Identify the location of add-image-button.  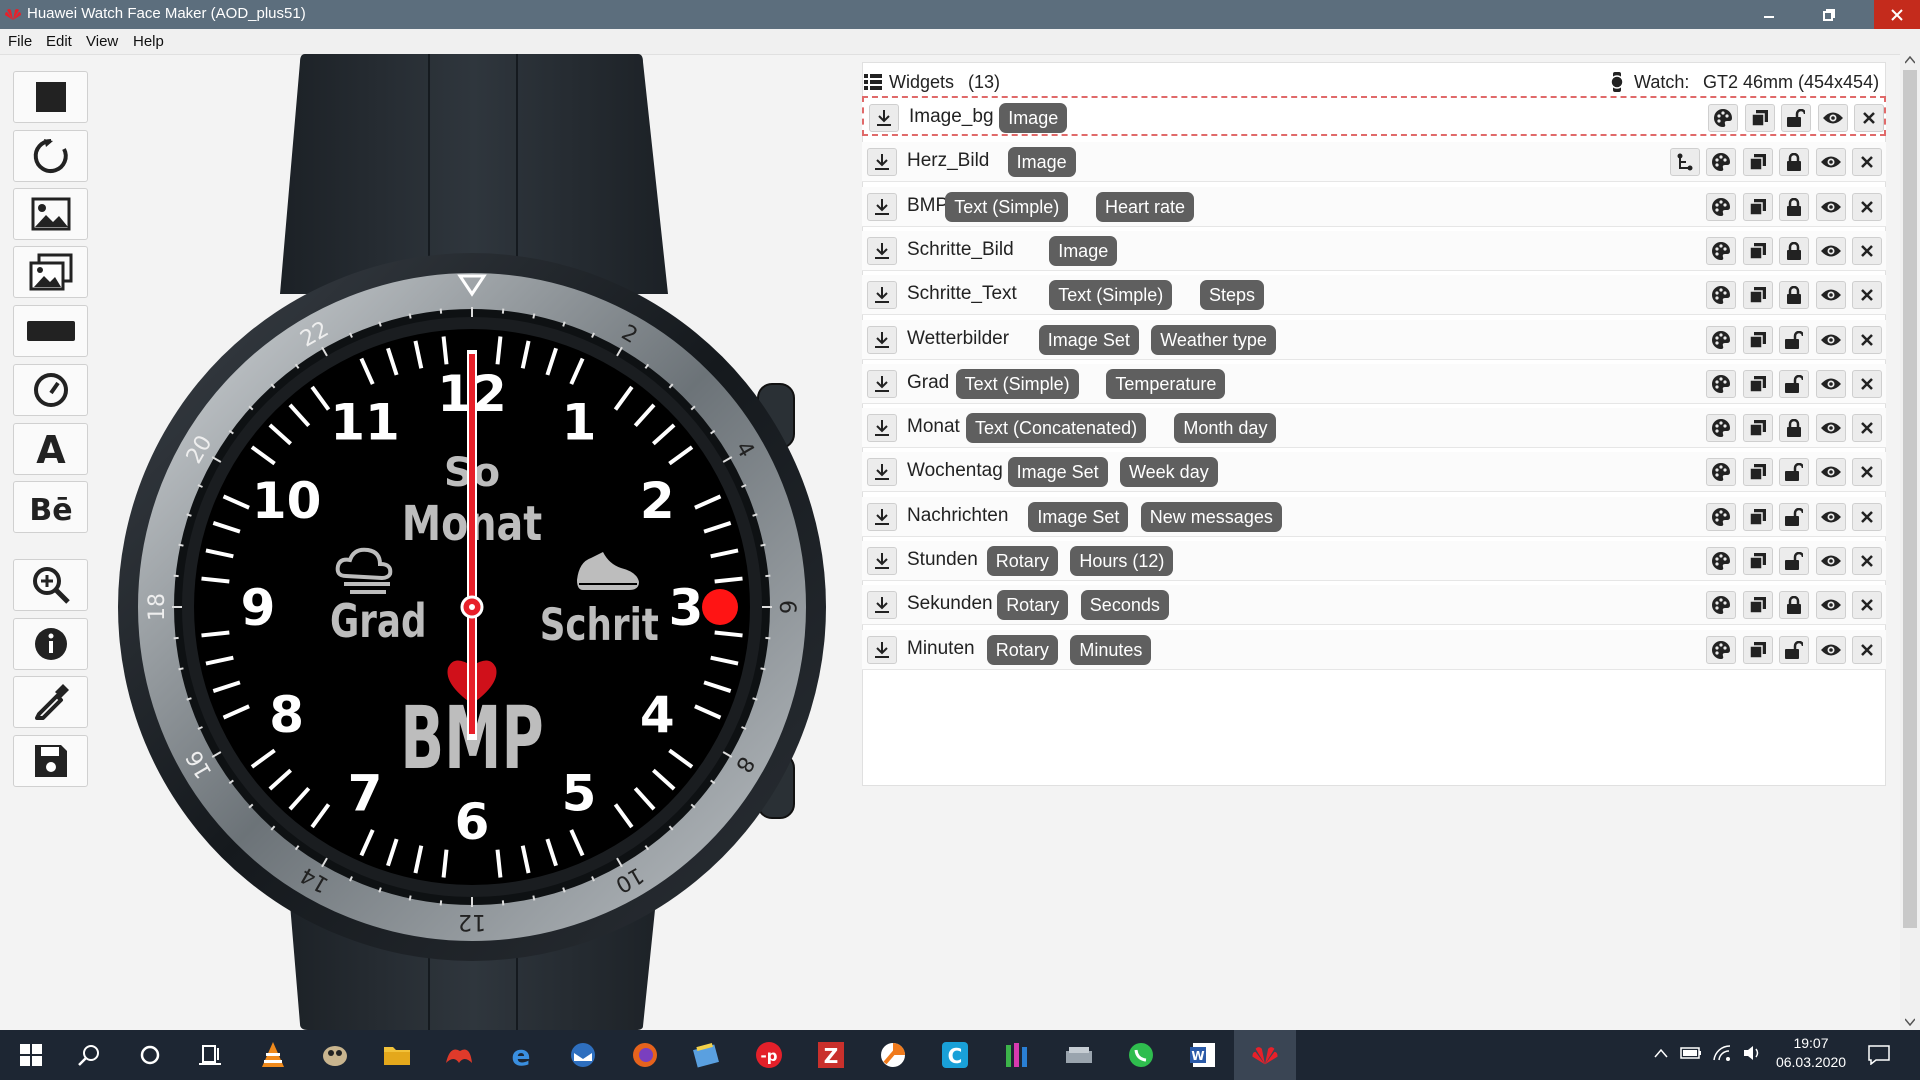
(50, 214).